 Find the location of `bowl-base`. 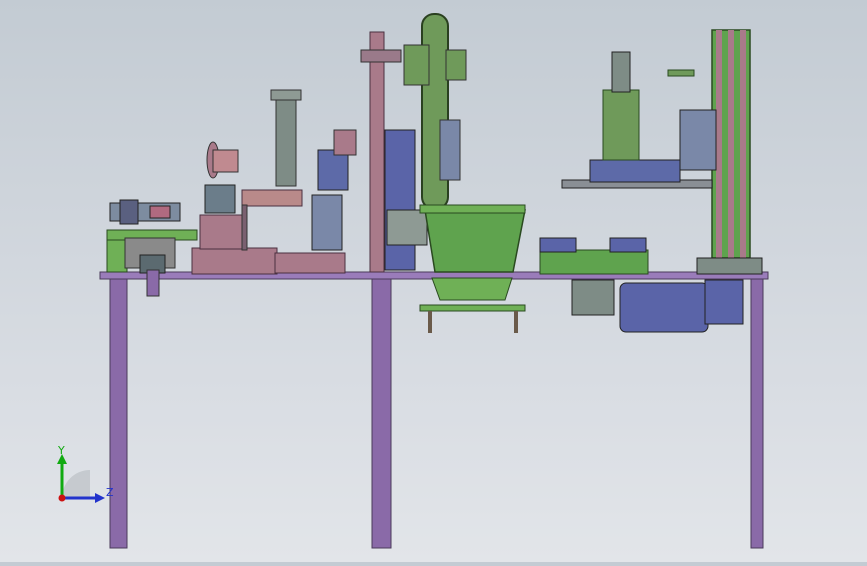

bowl-base is located at coordinates (472, 289).